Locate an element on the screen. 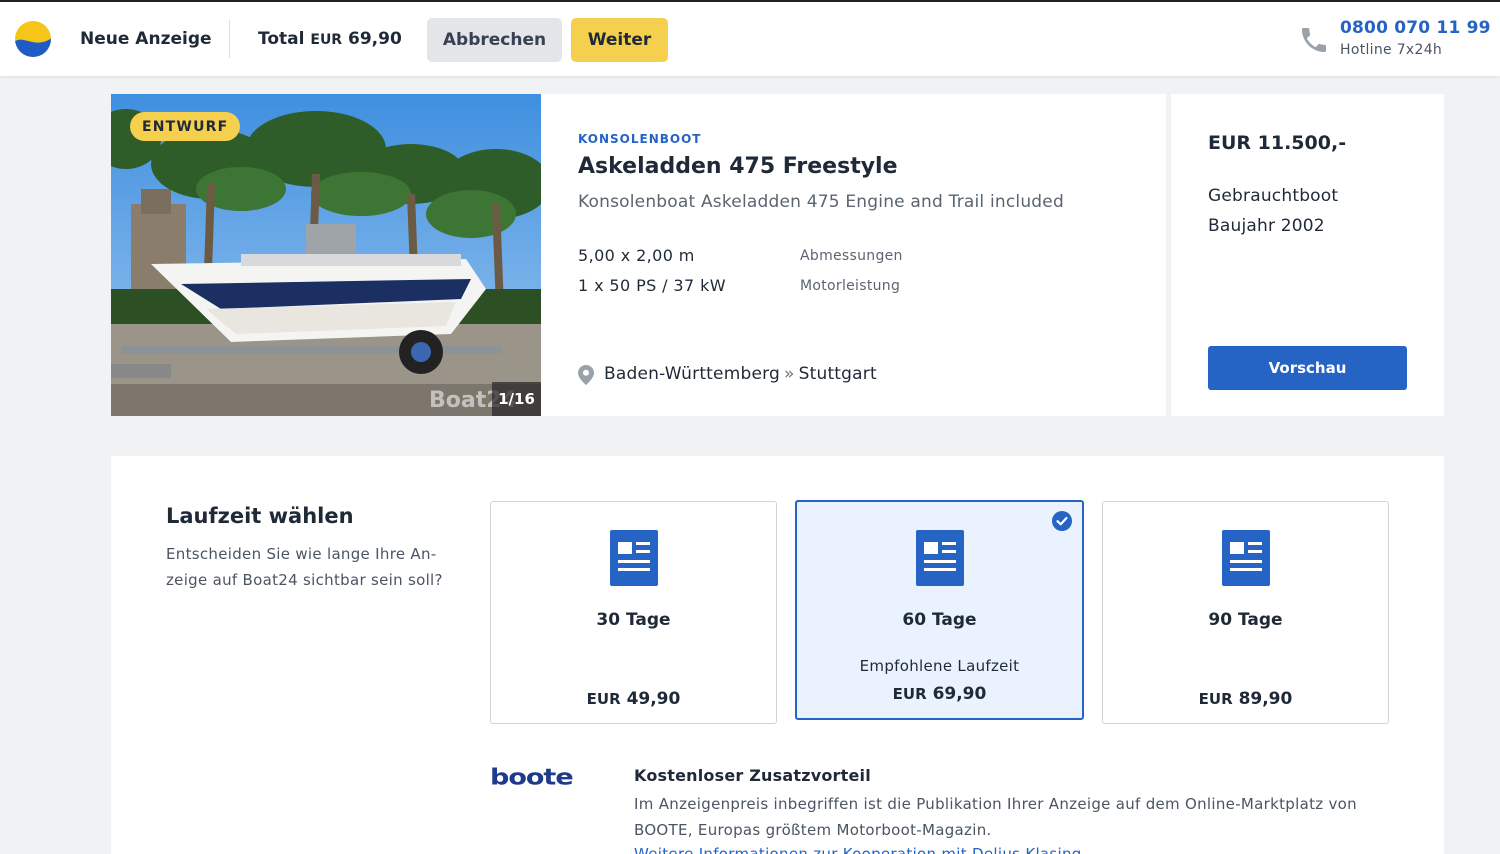  location-region: Baden-Württemberg is located at coordinates (692, 374).